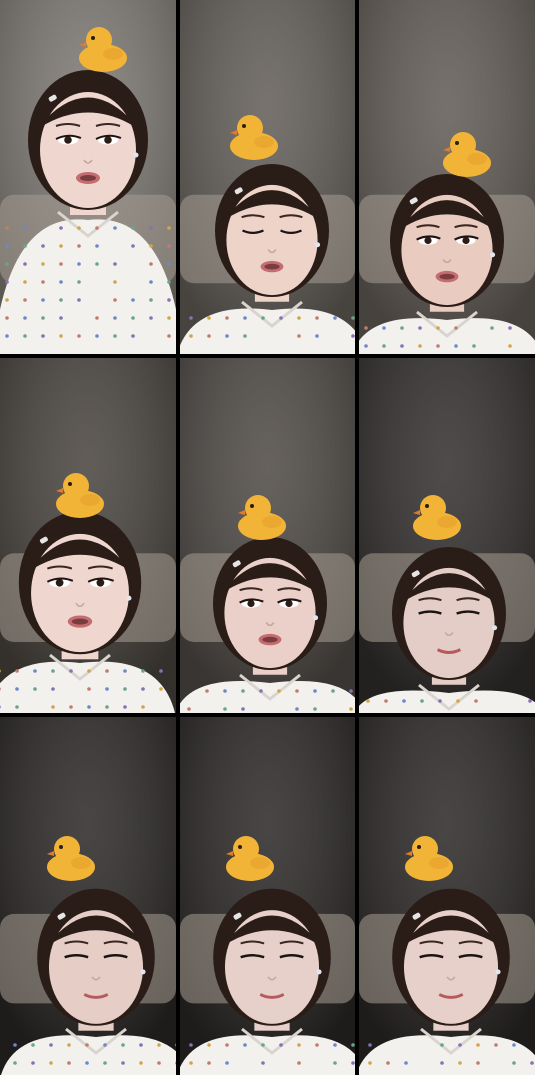 This screenshot has width=535, height=1075. What do you see at coordinates (272, 522) in the screenshot?
I see `chick-wing` at bounding box center [272, 522].